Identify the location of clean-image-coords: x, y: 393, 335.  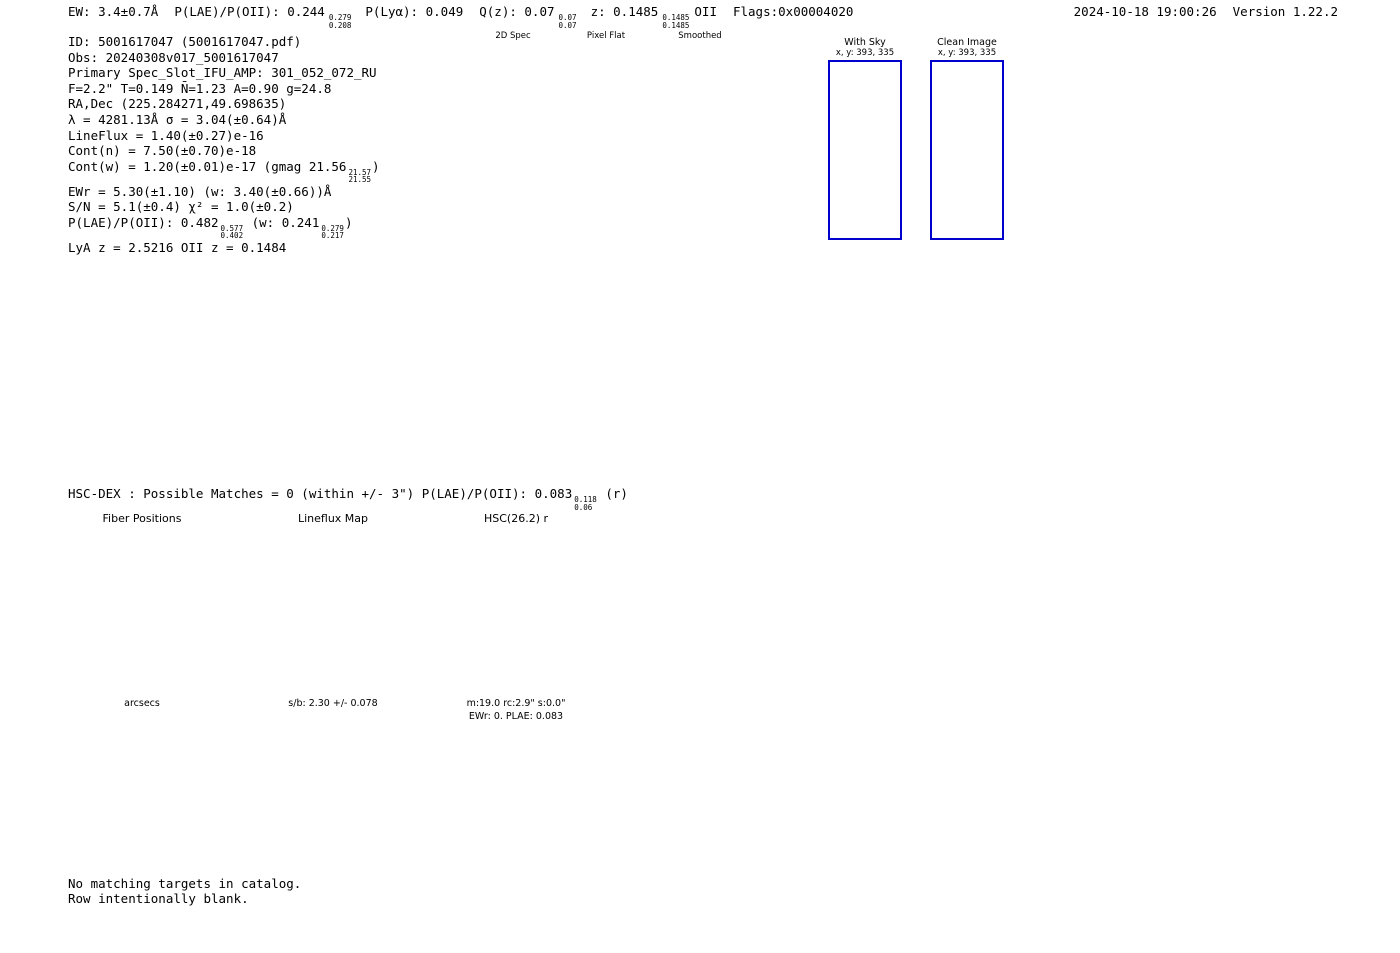
(967, 53).